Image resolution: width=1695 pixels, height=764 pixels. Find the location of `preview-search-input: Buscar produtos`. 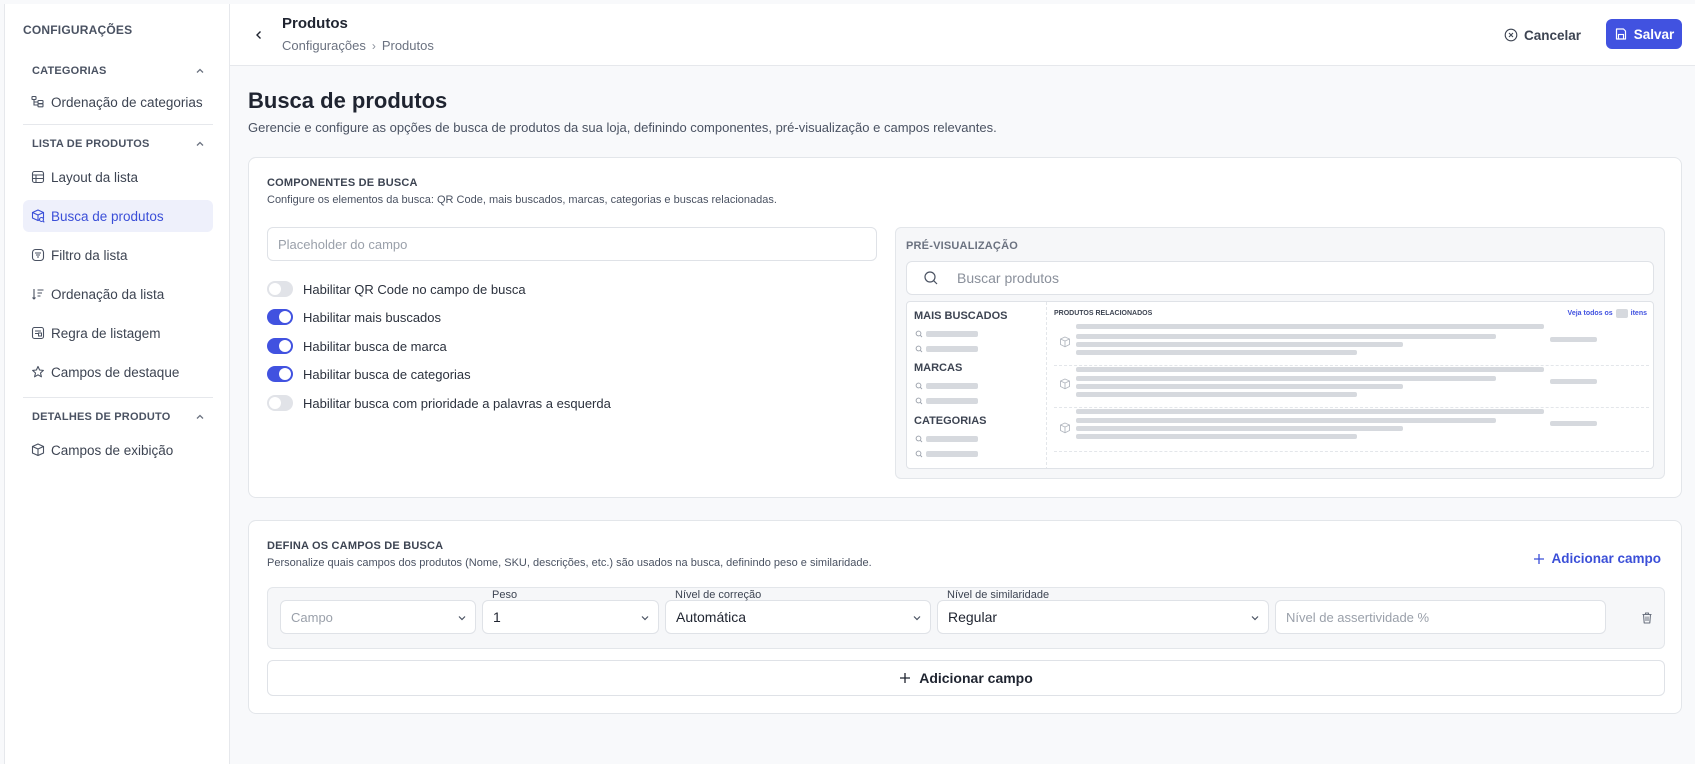

preview-search-input: Buscar produtos is located at coordinates (1280, 278).